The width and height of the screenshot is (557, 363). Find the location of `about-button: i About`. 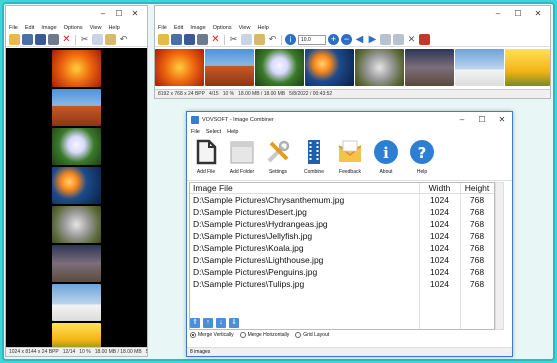

about-button: i About is located at coordinates (386, 155).